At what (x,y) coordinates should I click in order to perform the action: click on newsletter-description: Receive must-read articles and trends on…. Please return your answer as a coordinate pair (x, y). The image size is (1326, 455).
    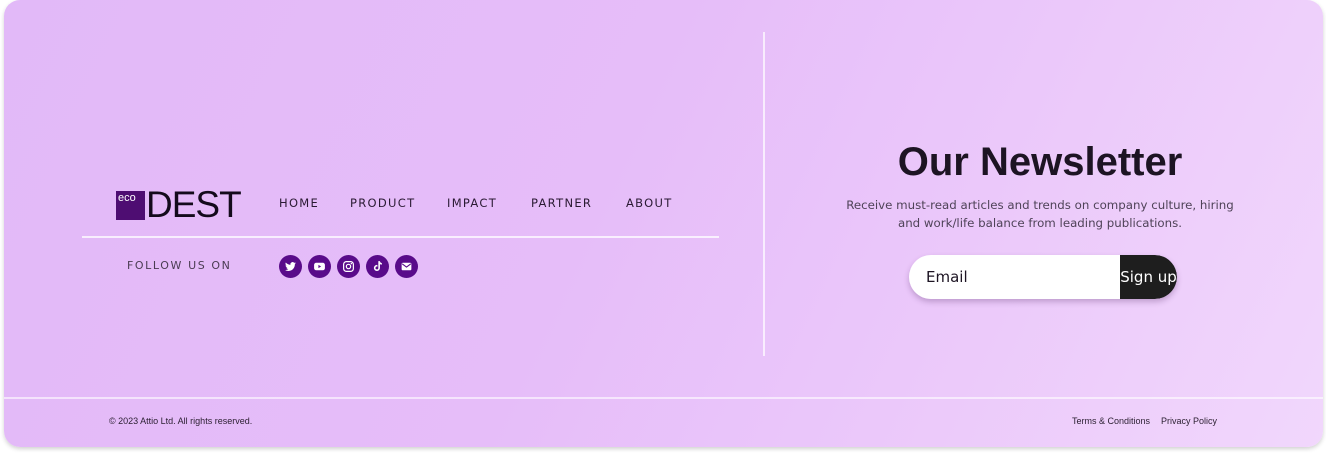
    Looking at the image, I should click on (1040, 214).